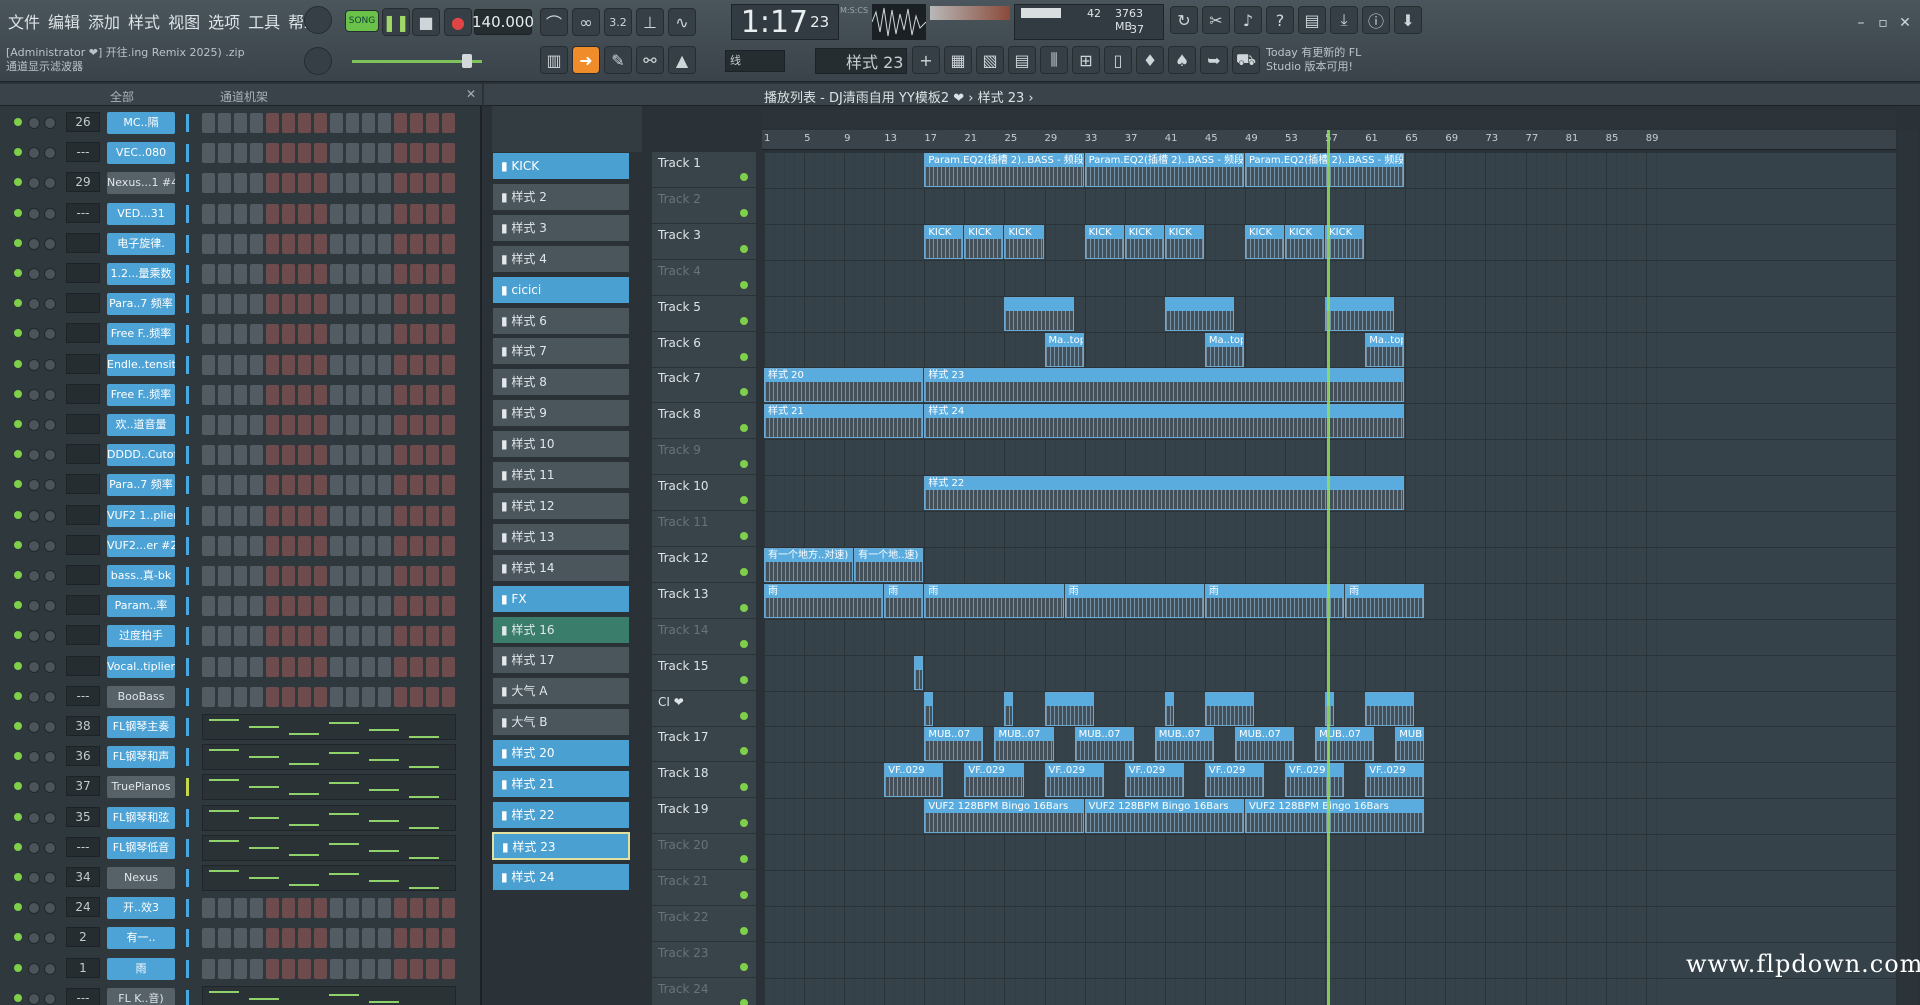 This screenshot has width=1920, height=1005. I want to click on channel-name-button: Free F..频率, so click(141, 394).